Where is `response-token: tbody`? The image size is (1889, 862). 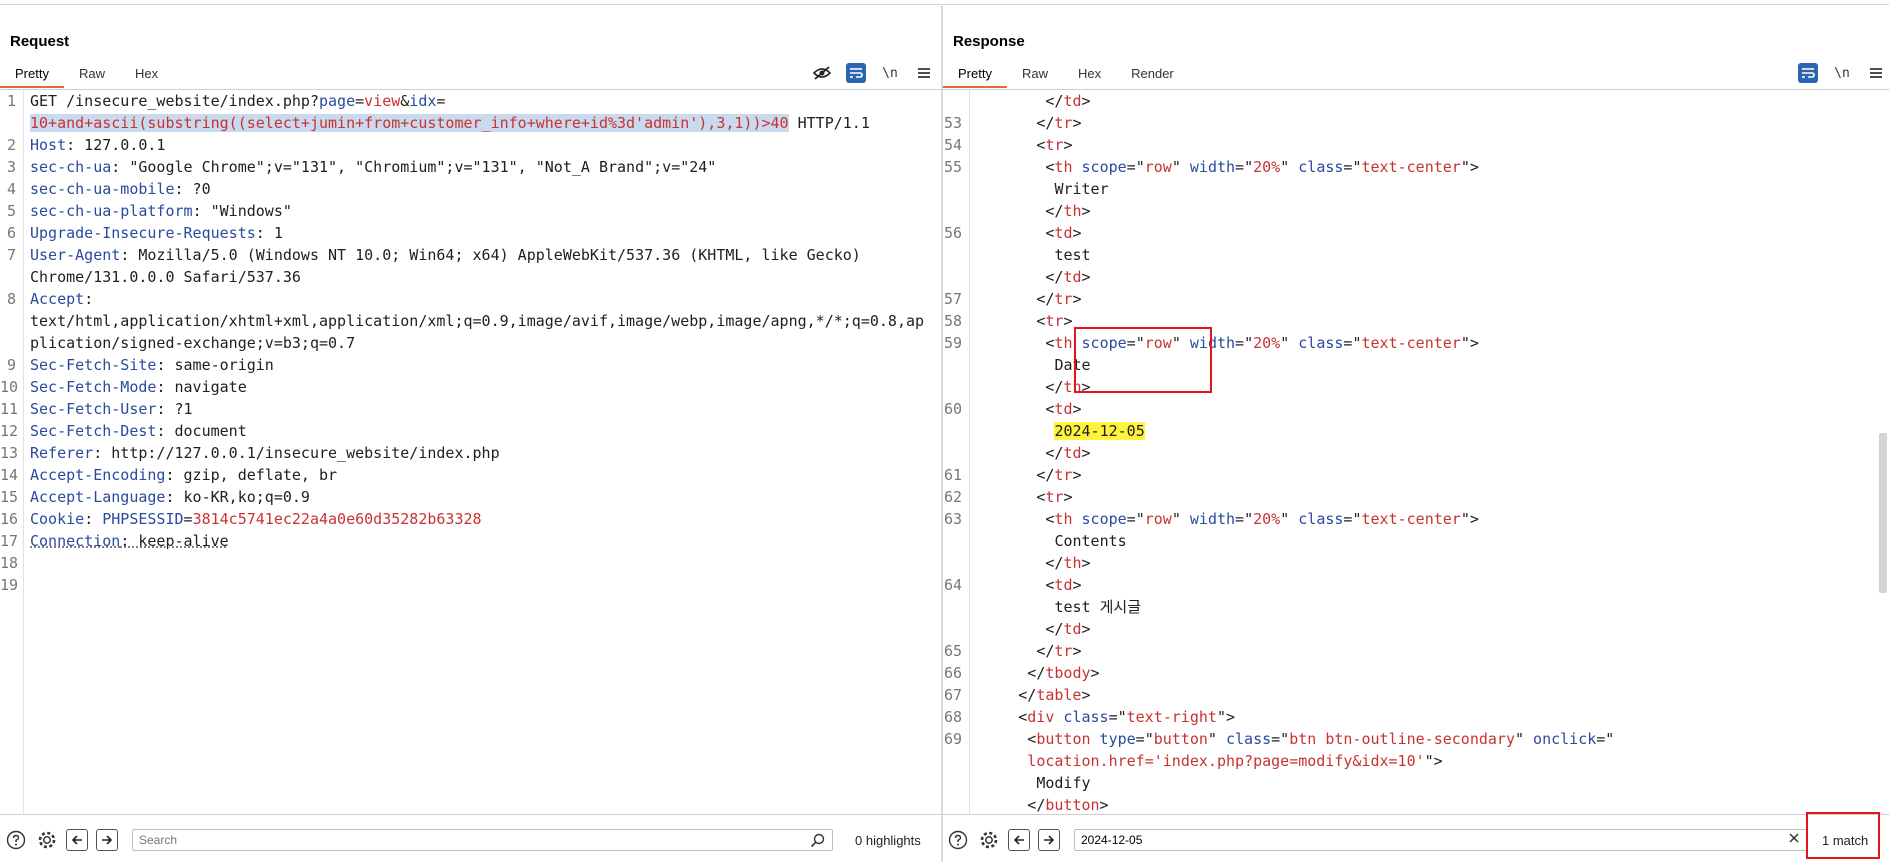
response-token: tbody is located at coordinates (1068, 673).